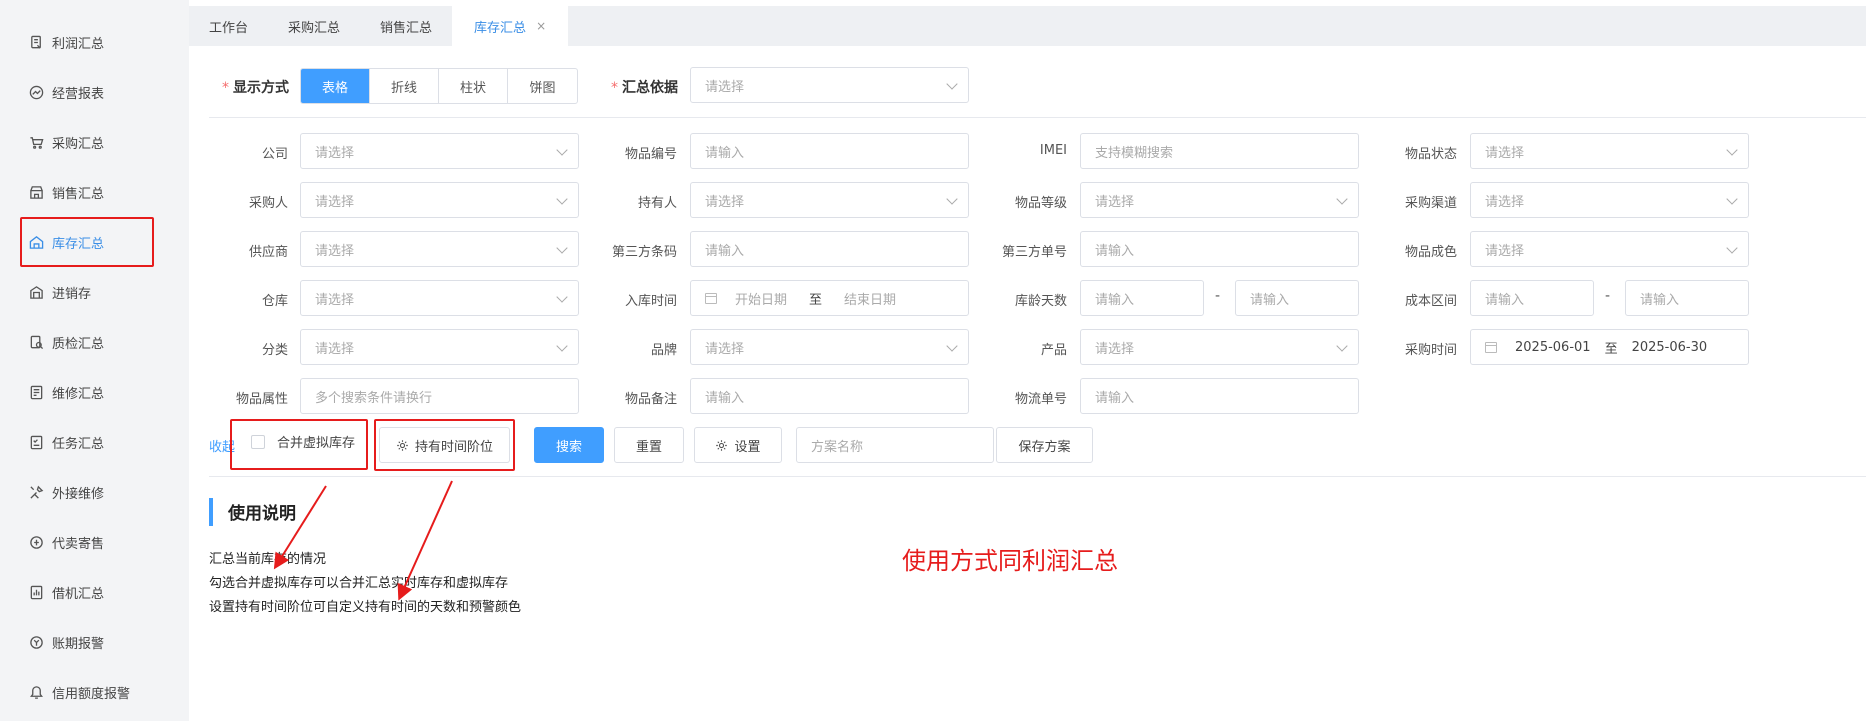 The image size is (1866, 721). I want to click on report-icon, so click(36, 42).